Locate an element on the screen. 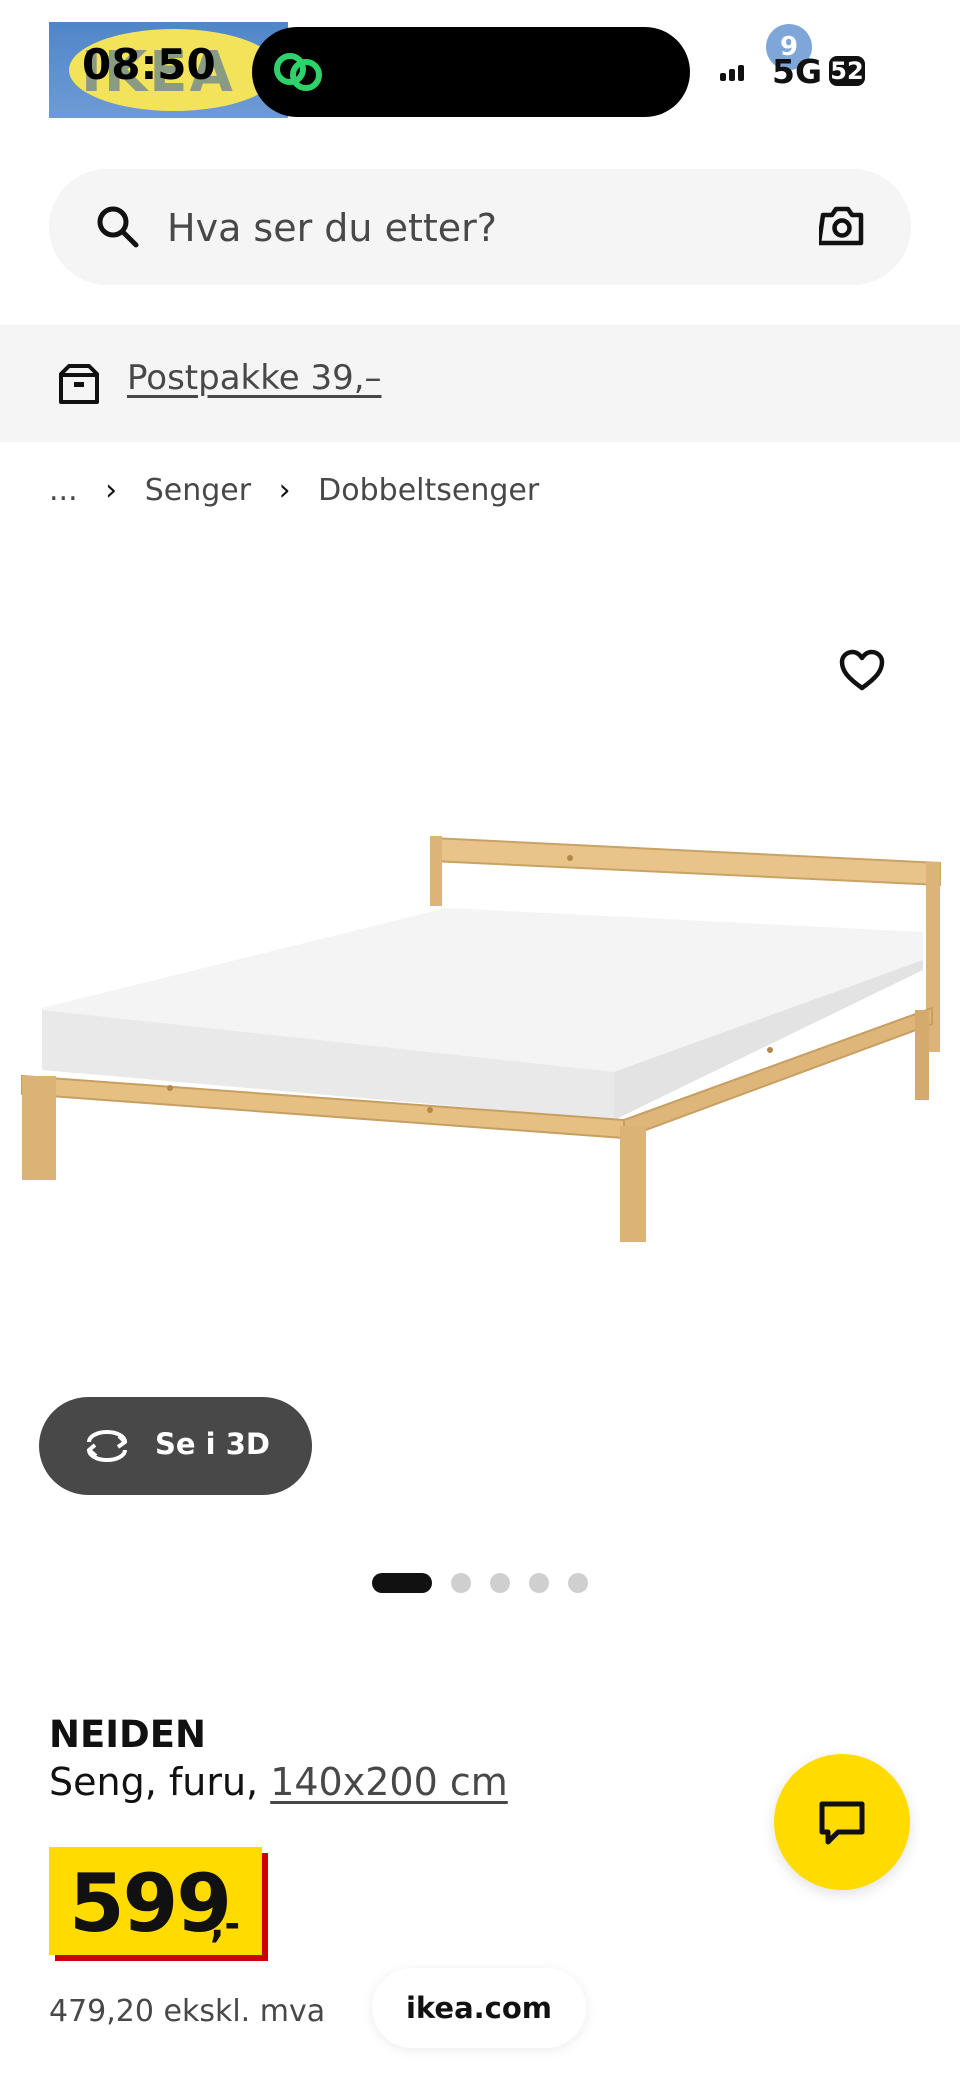 Image resolution: width=960 pixels, height=2081 pixels. search-icon is located at coordinates (118, 227).